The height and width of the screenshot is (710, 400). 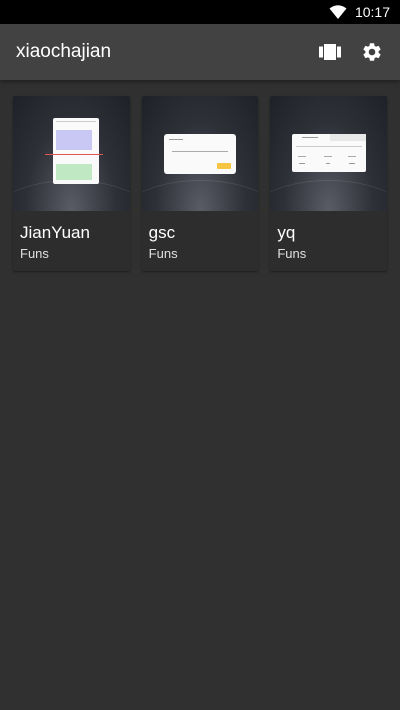 What do you see at coordinates (55, 232) in the screenshot?
I see `card-title: JianYuan` at bounding box center [55, 232].